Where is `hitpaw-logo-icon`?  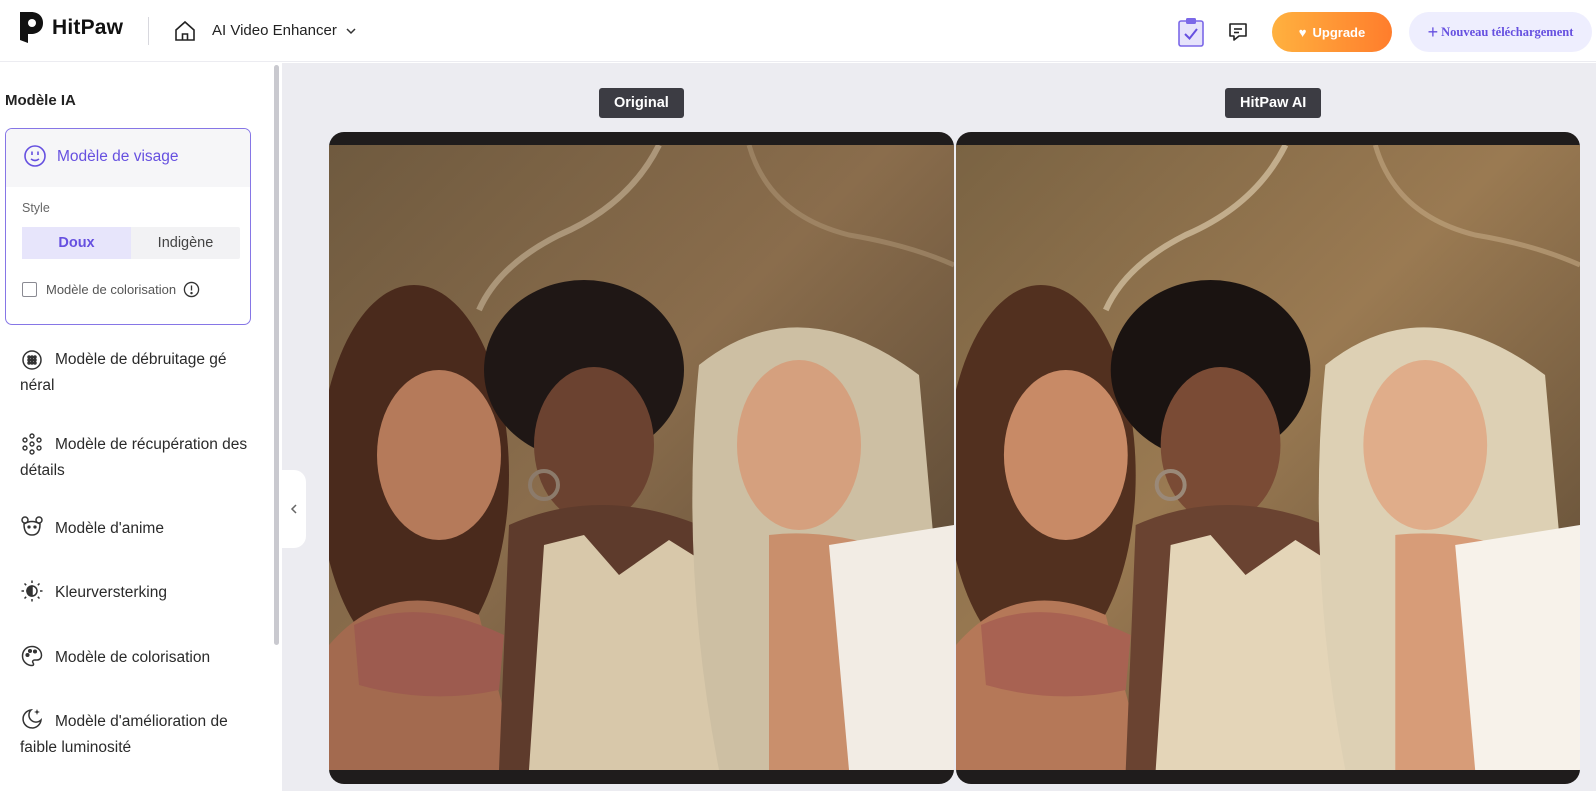
hitpaw-logo-icon is located at coordinates (31, 27).